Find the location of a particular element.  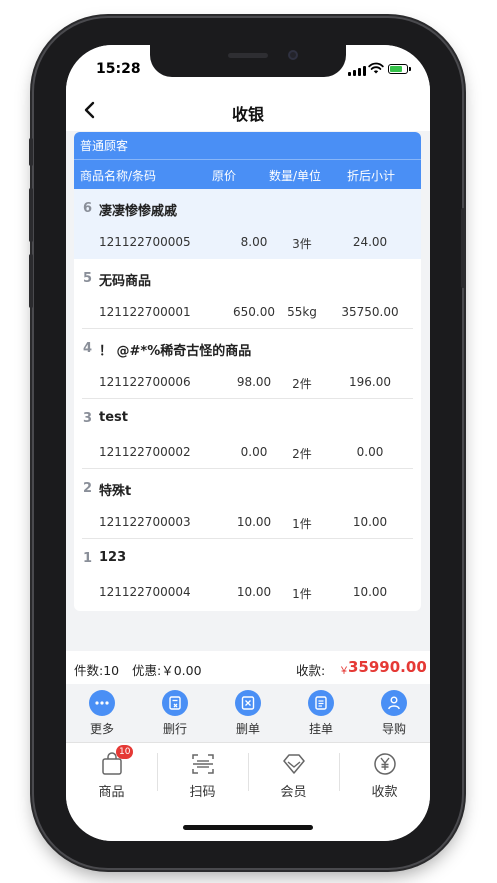

delete-order-label: 删单 is located at coordinates (247, 729).